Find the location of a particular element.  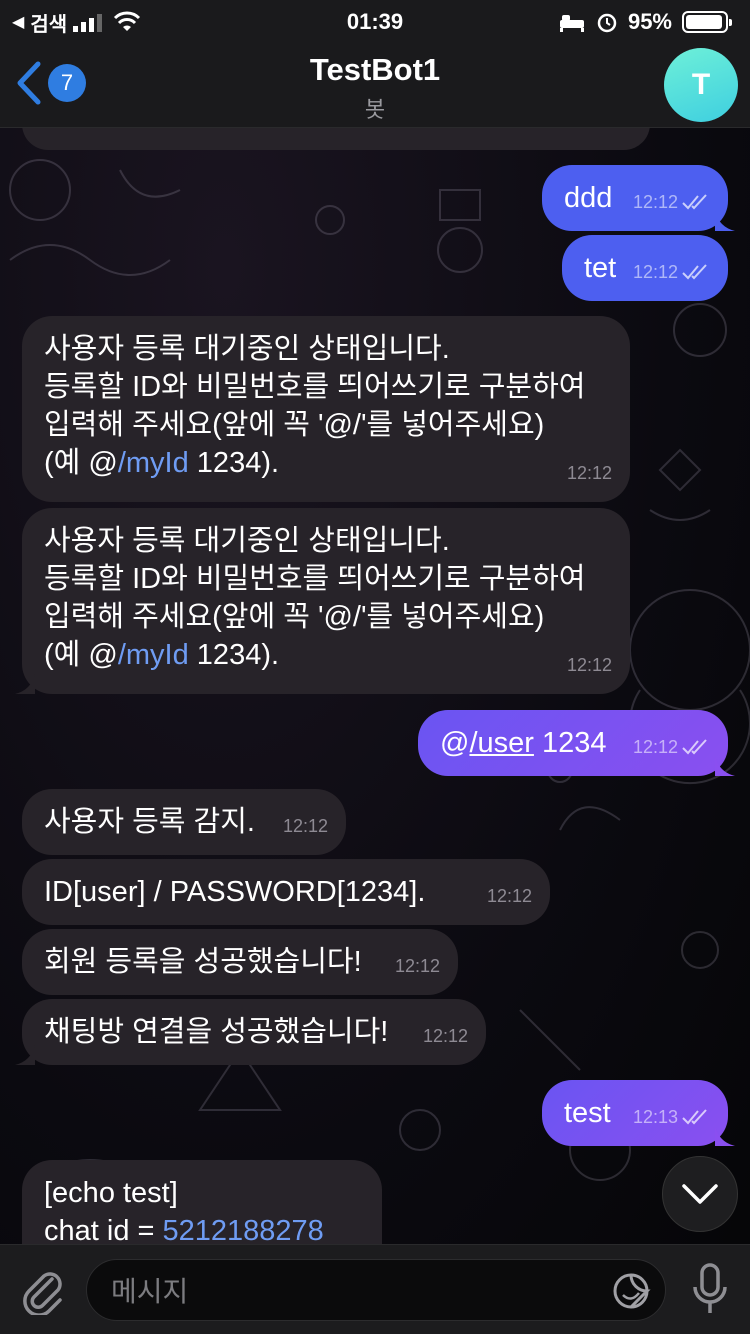

message-text: ID[user] / PASSWORD[1234]. is located at coordinates (235, 892).